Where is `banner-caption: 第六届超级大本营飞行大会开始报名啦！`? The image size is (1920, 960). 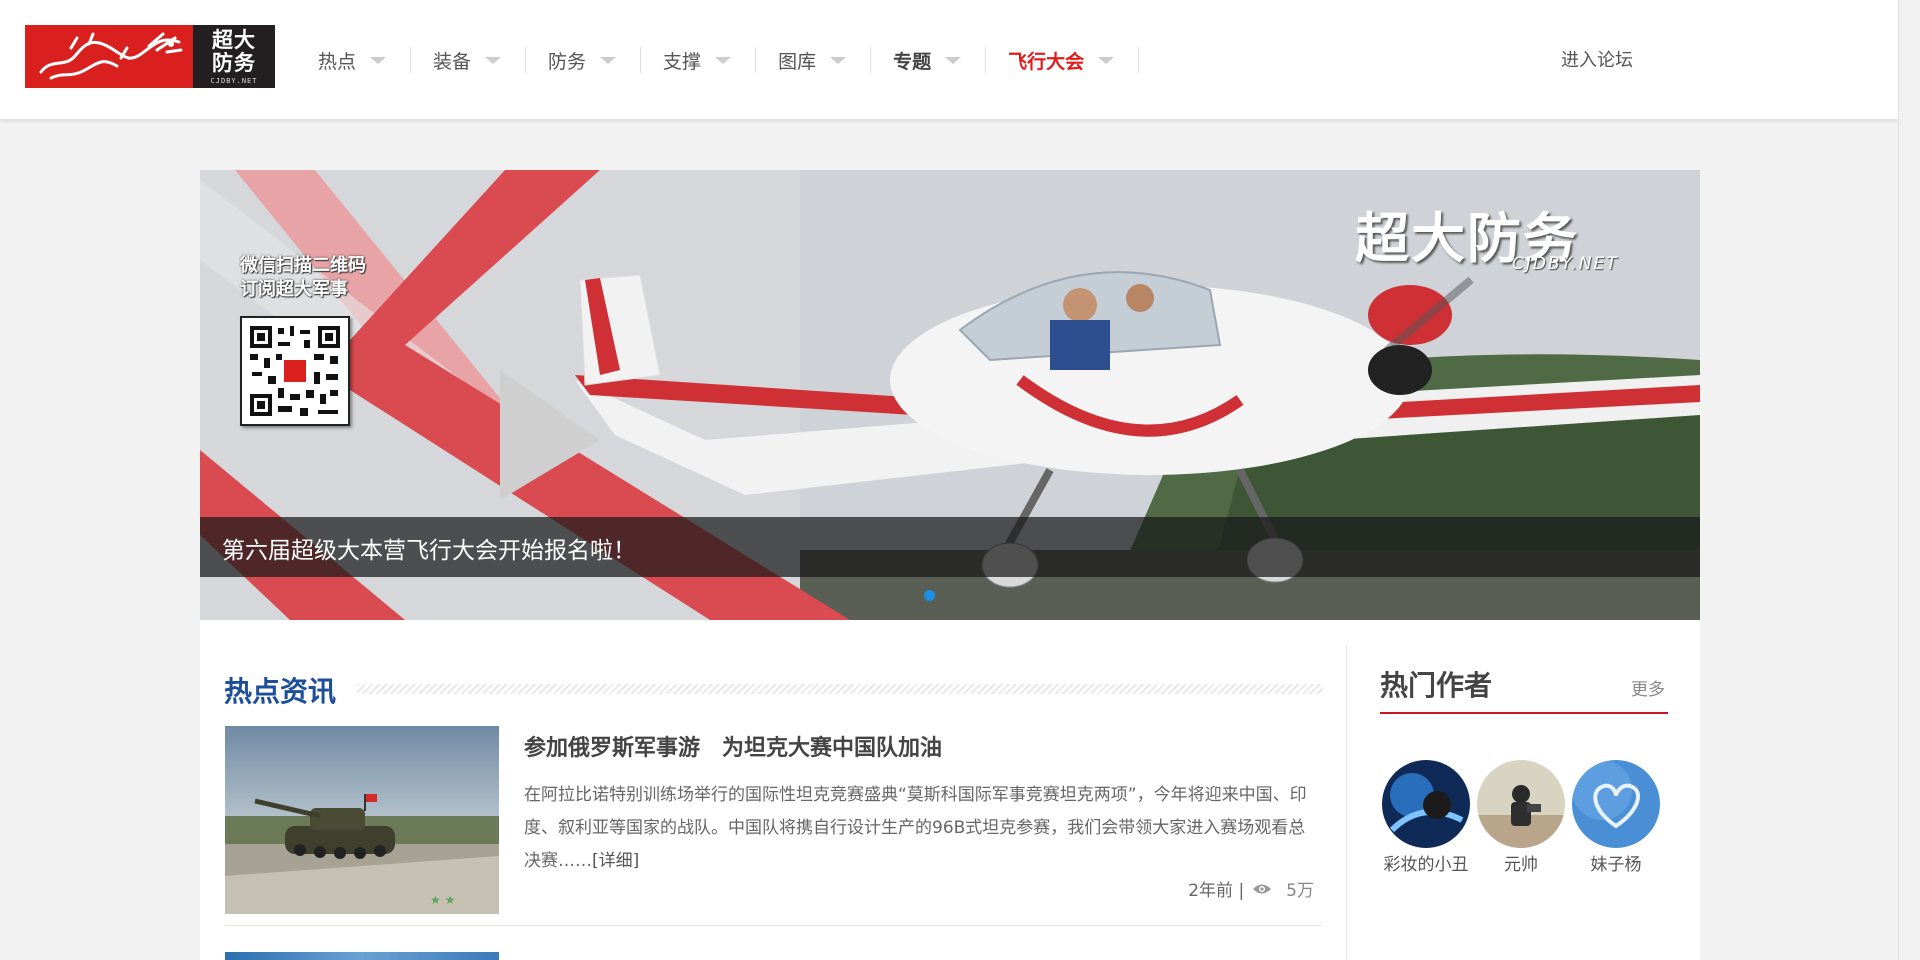
banner-caption: 第六届超级大本营飞行大会开始报名啦！ is located at coordinates (429, 548).